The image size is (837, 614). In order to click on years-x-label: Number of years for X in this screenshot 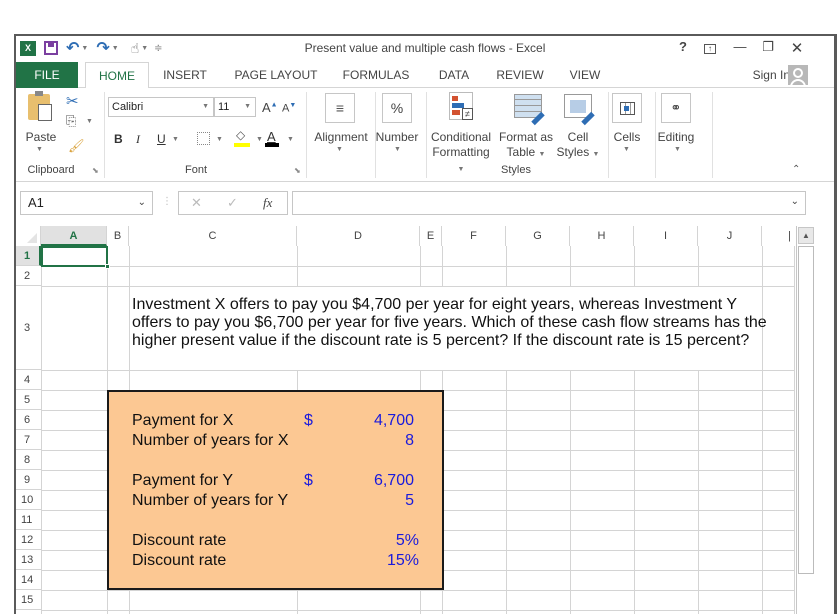, I will do `click(210, 441)`.